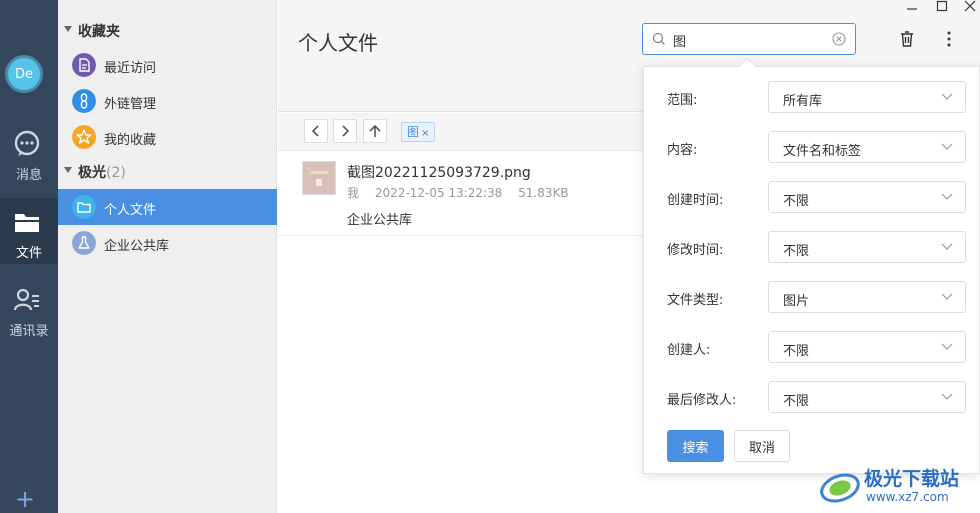  What do you see at coordinates (867, 197) in the screenshot?
I see `created-time-select: 不限` at bounding box center [867, 197].